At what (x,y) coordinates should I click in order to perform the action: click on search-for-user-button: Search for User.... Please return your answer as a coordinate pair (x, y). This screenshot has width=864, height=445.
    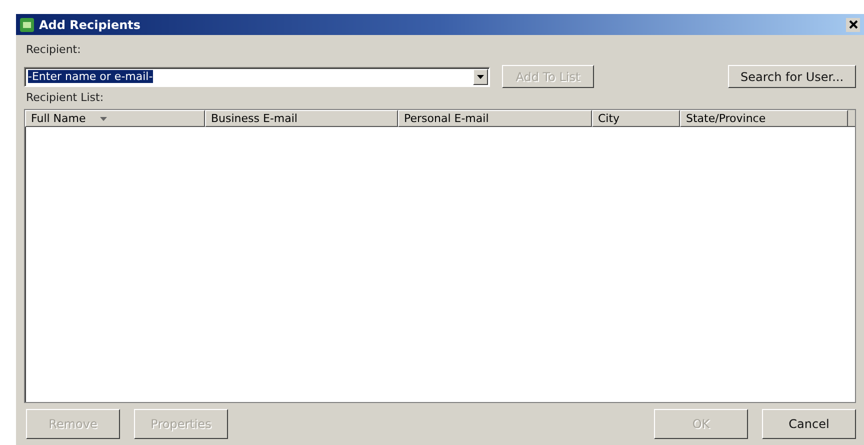
    Looking at the image, I should click on (792, 76).